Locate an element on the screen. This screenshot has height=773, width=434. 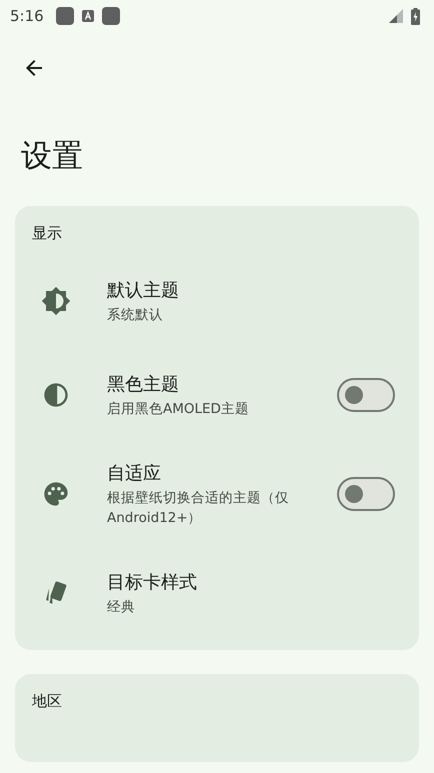
status-time: 5:16 is located at coordinates (27, 16).